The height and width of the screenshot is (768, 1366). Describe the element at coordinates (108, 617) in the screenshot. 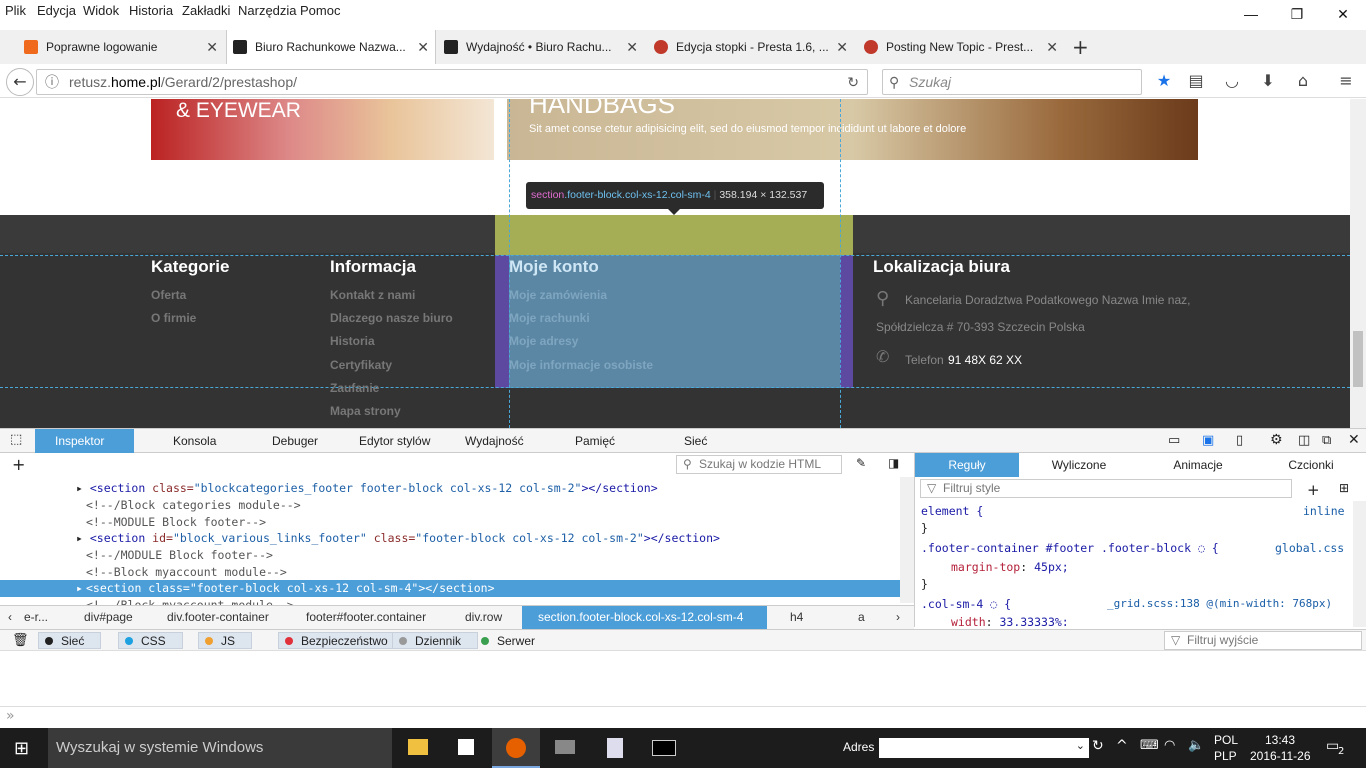

I see `breadcrumb-item: div#page` at that location.